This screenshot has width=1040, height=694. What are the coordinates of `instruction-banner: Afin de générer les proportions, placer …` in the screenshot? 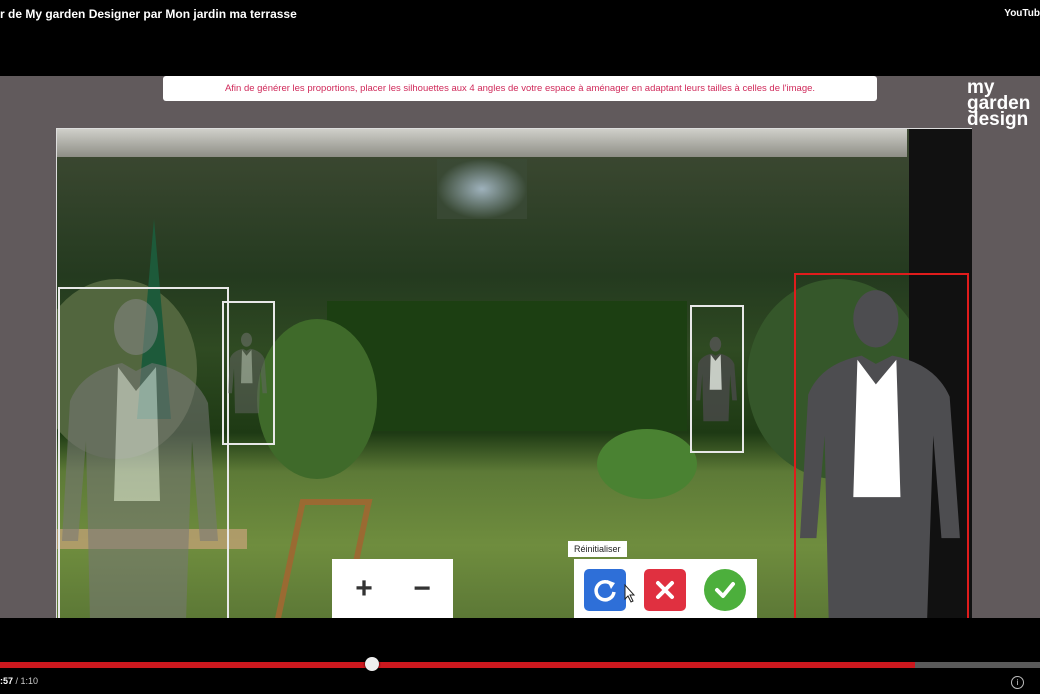 It's located at (520, 88).